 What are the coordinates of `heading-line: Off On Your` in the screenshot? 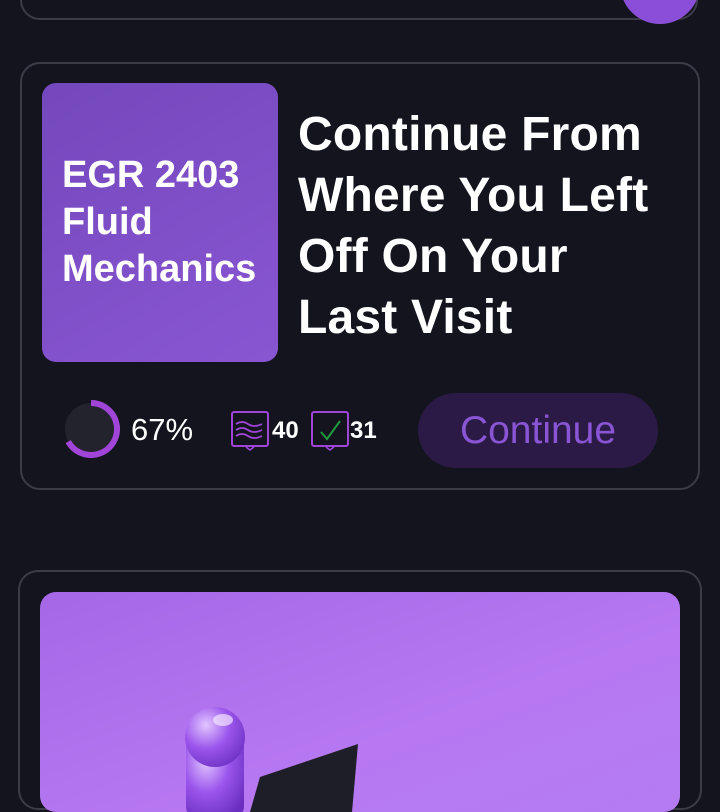 It's located at (433, 256).